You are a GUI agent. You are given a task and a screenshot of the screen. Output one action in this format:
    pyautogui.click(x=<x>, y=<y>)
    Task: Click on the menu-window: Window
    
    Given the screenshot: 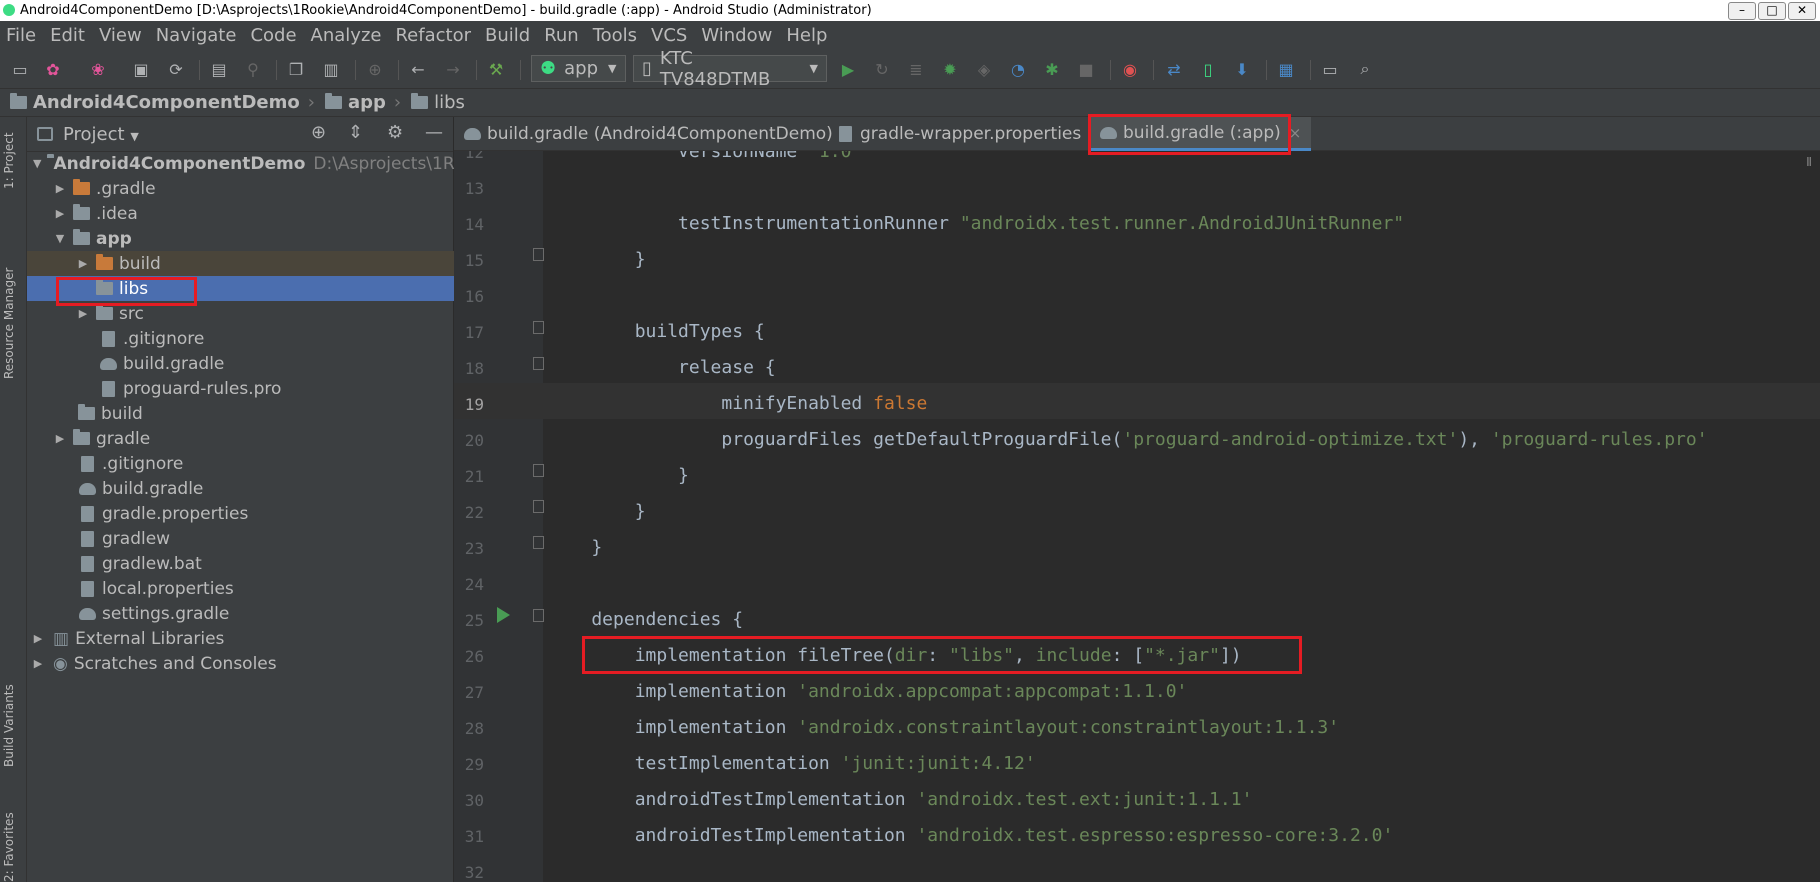 What is the action you would take?
    pyautogui.click(x=736, y=35)
    